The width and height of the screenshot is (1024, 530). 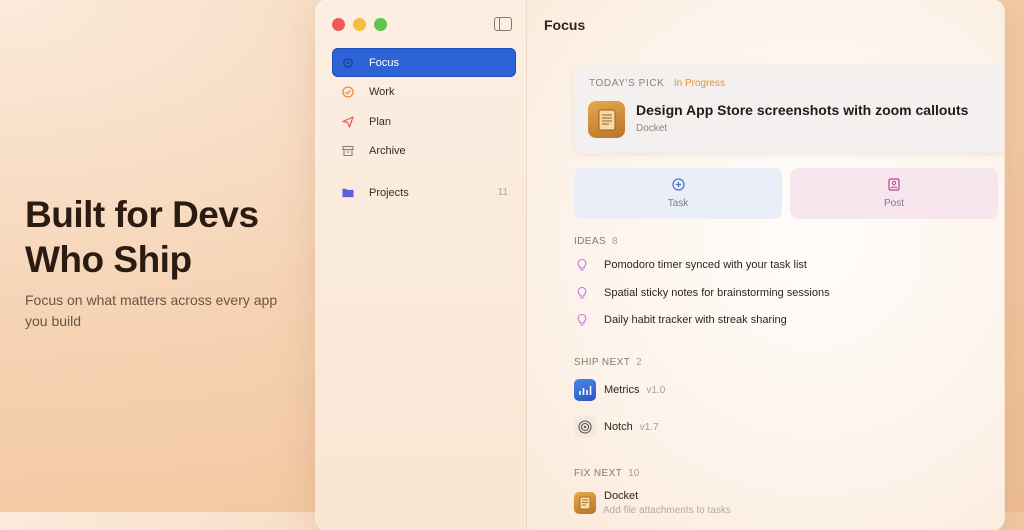 I want to click on ship-next-heading: SHIP NEXT, so click(x=602, y=362).